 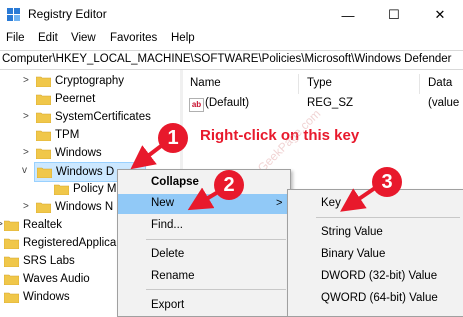 What do you see at coordinates (90, 81) in the screenshot?
I see `tree-item-label: Cryptography` at bounding box center [90, 81].